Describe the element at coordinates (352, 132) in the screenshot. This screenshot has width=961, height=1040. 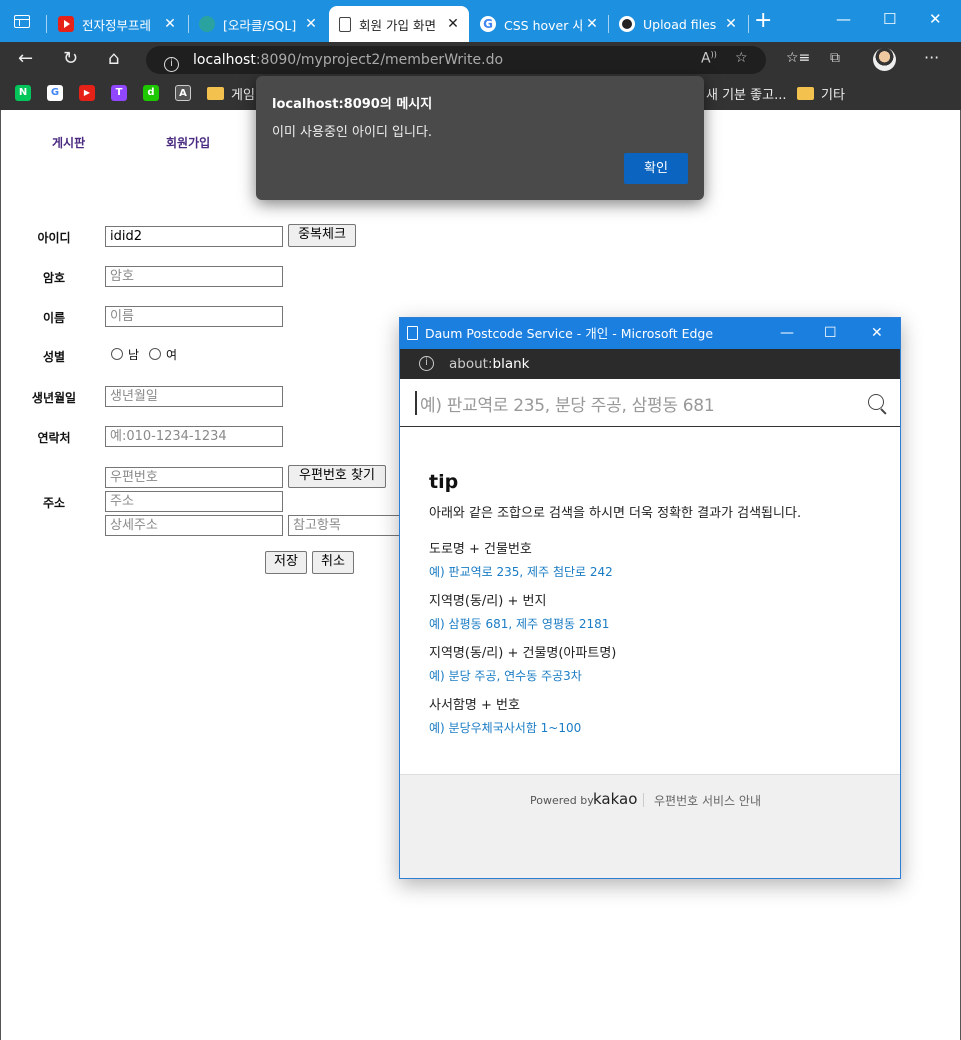
I see `alert-message: 이미 사용중인 아이디 입니다.` at that location.